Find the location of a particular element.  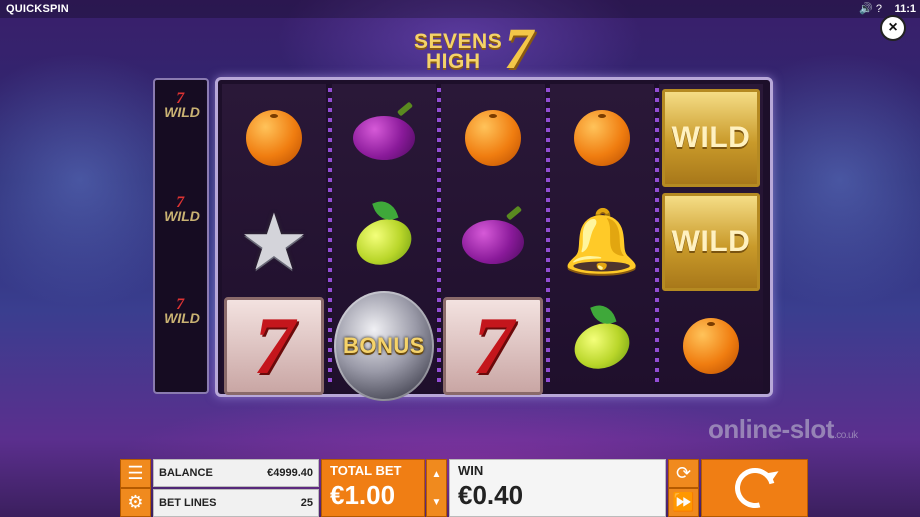

provider-brand: QUICKSPIN is located at coordinates (37, 9).